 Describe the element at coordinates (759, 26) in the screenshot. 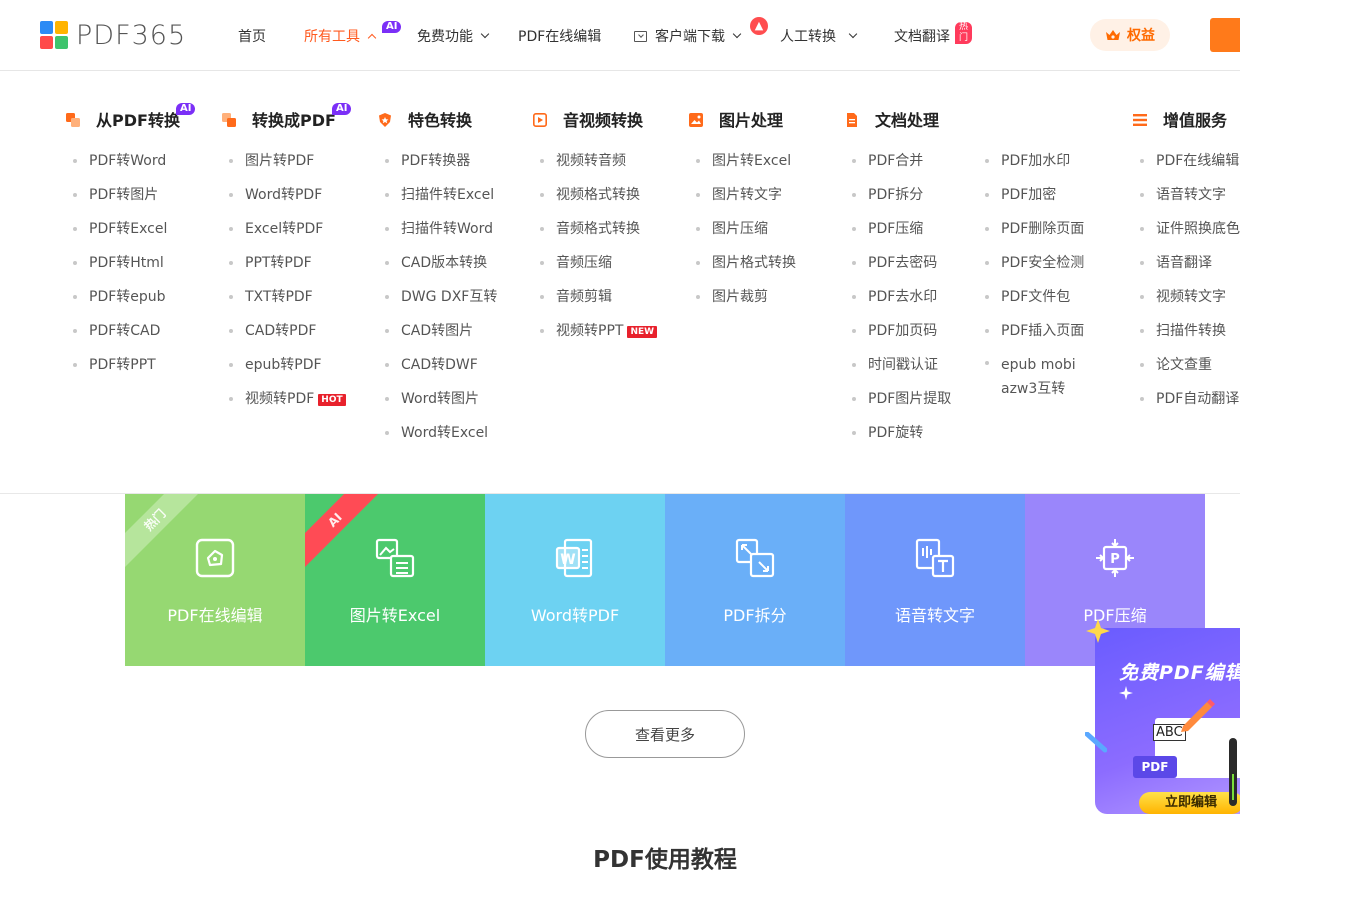

I see `fire-icon: ▲` at that location.